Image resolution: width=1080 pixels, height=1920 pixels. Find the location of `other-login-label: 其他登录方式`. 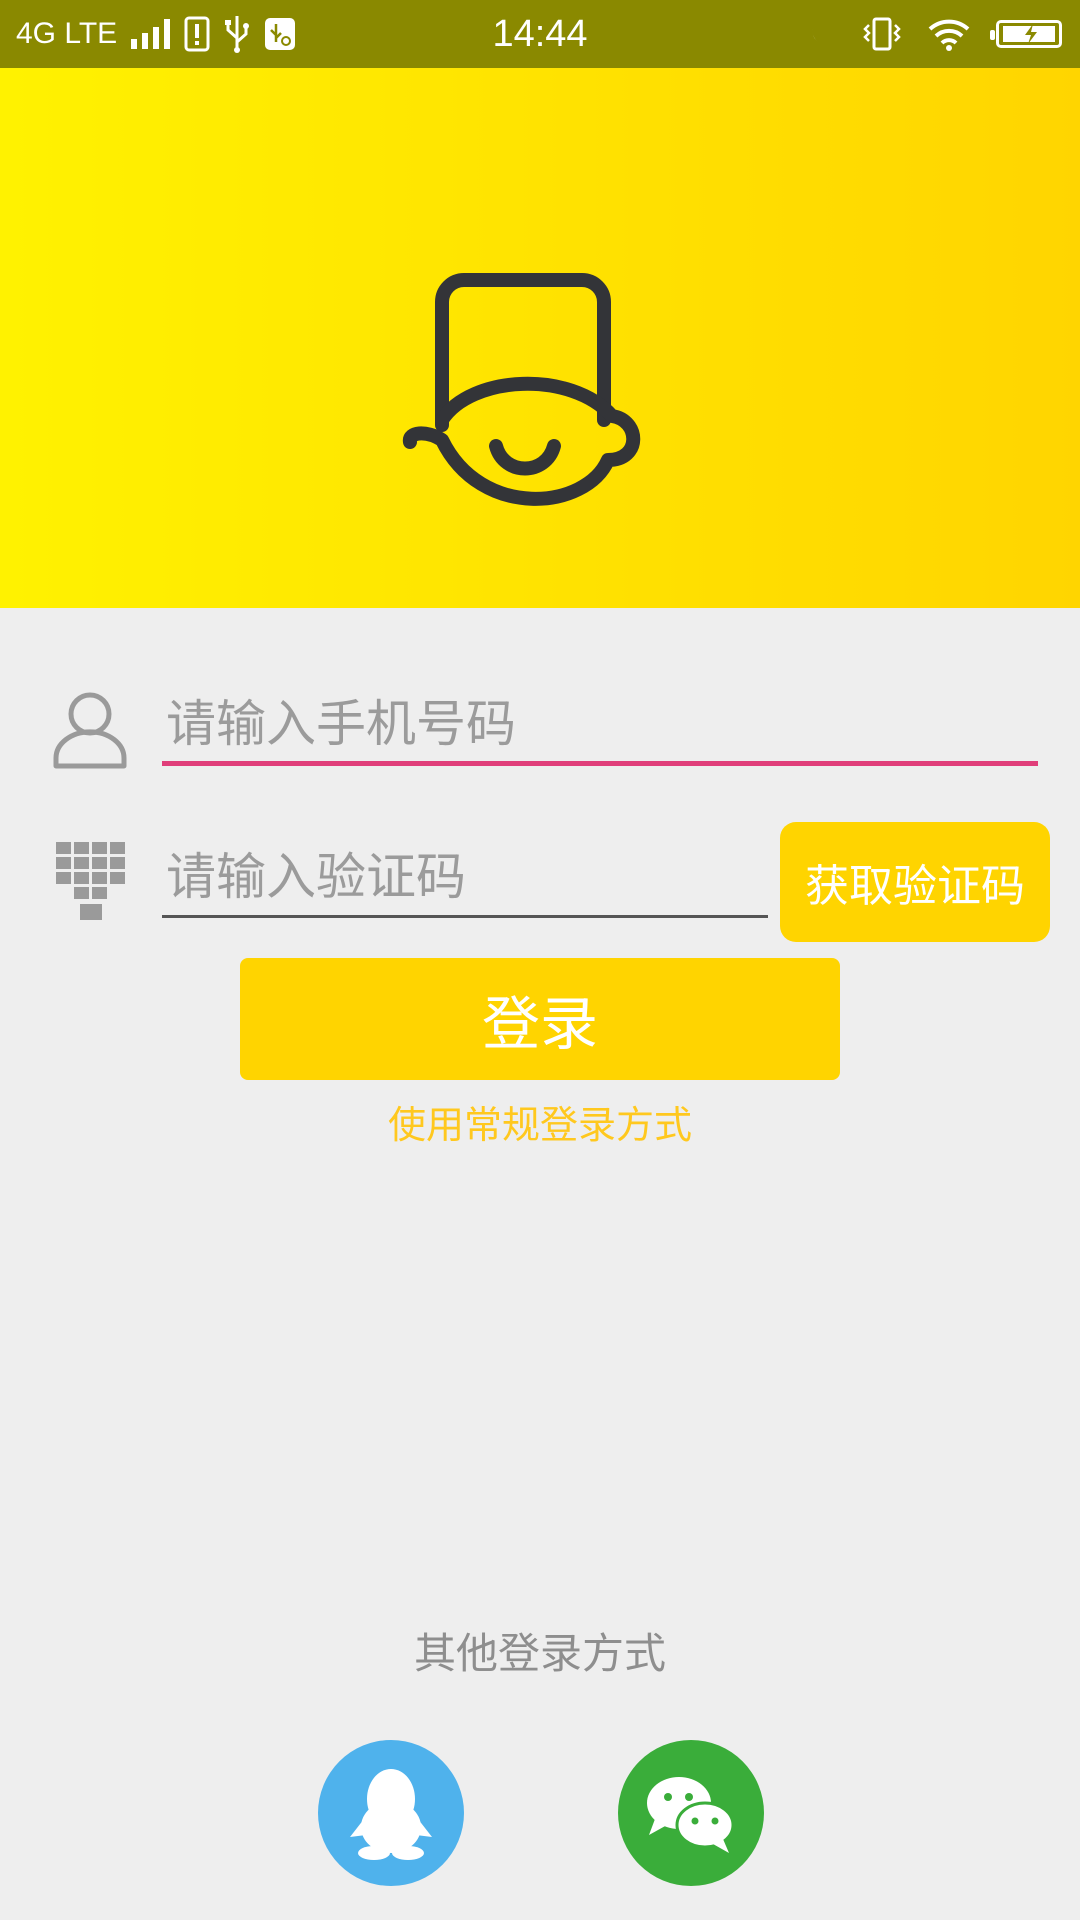

other-login-label: 其他登录方式 is located at coordinates (539, 1653).